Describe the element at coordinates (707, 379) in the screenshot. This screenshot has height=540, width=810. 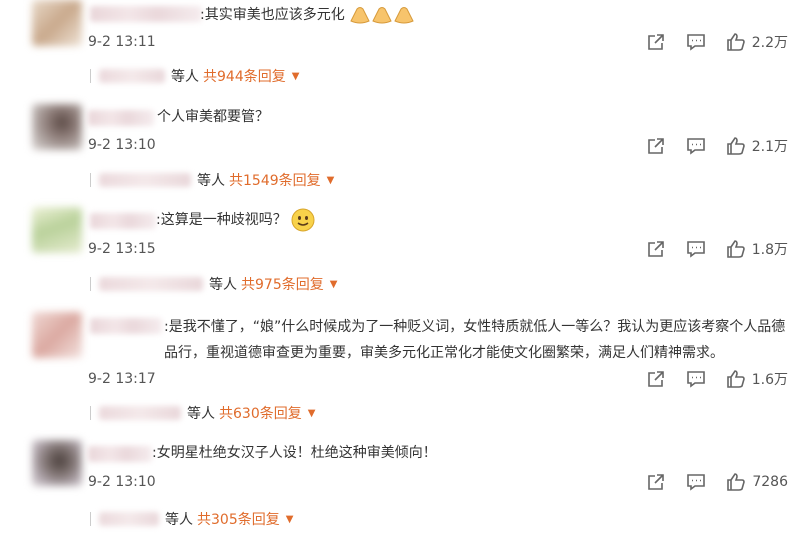
I see `action-bar: 1.6万` at that location.